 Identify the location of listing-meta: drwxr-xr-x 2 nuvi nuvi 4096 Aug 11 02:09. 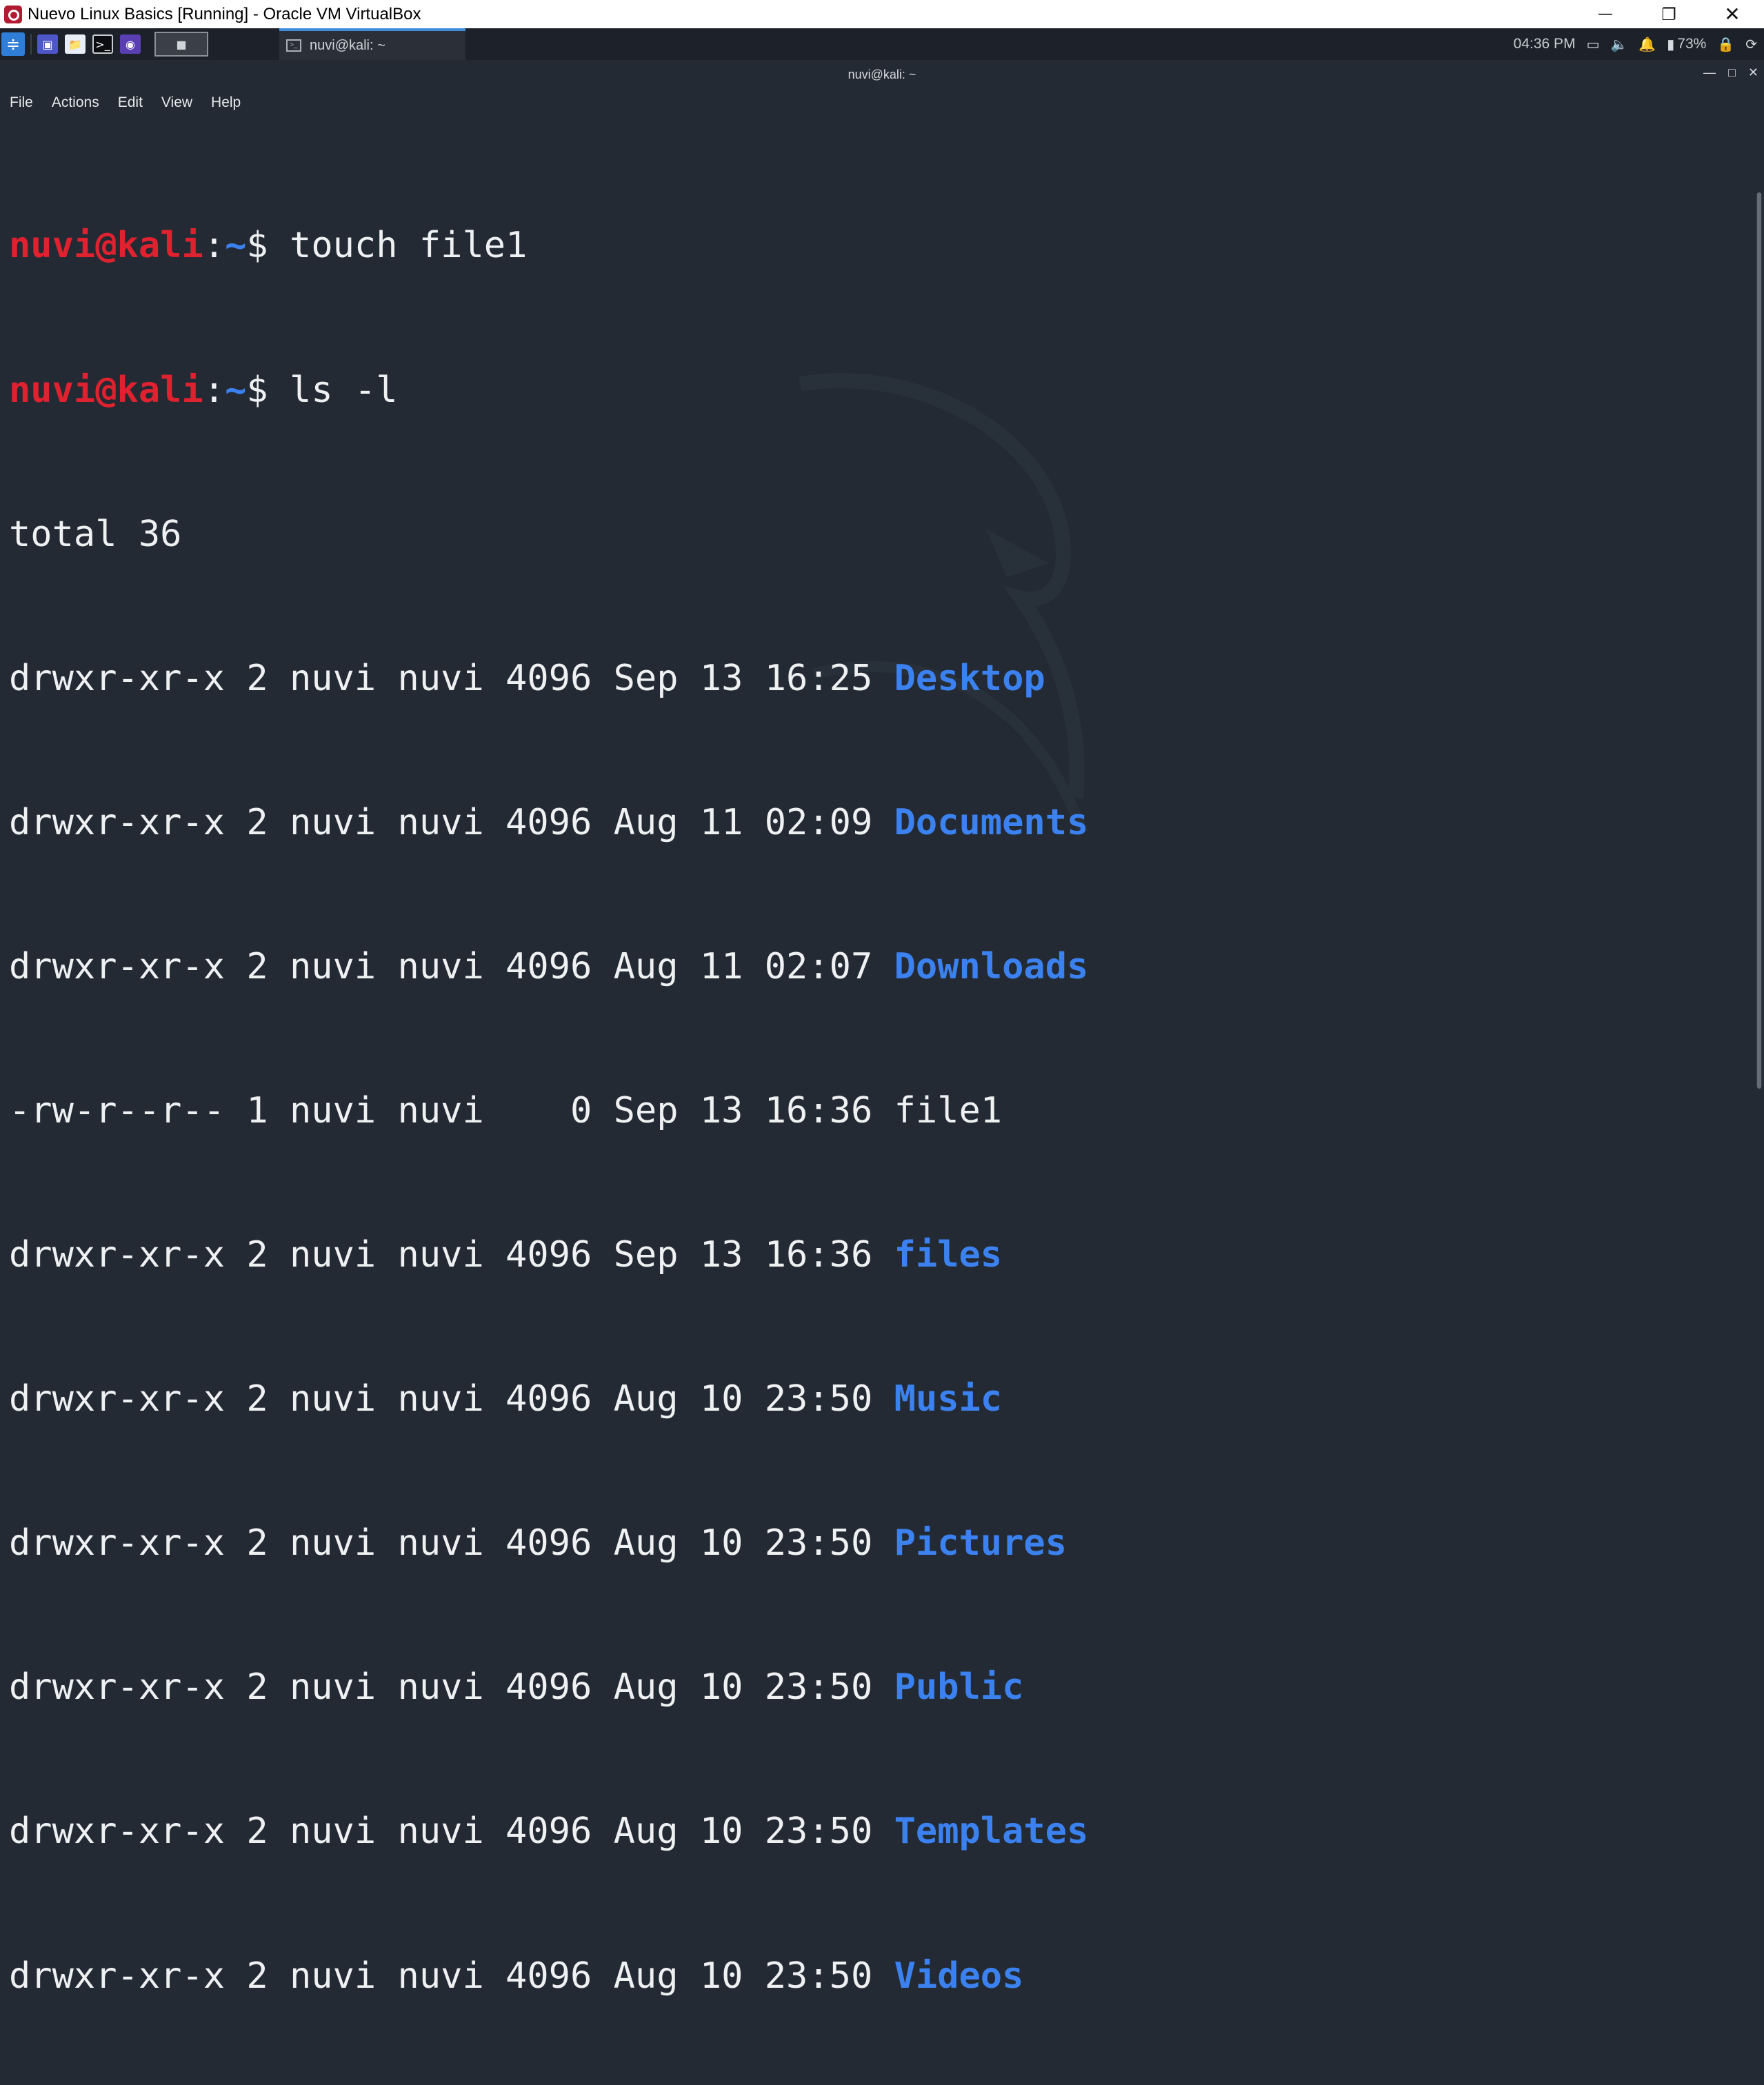
(451, 822).